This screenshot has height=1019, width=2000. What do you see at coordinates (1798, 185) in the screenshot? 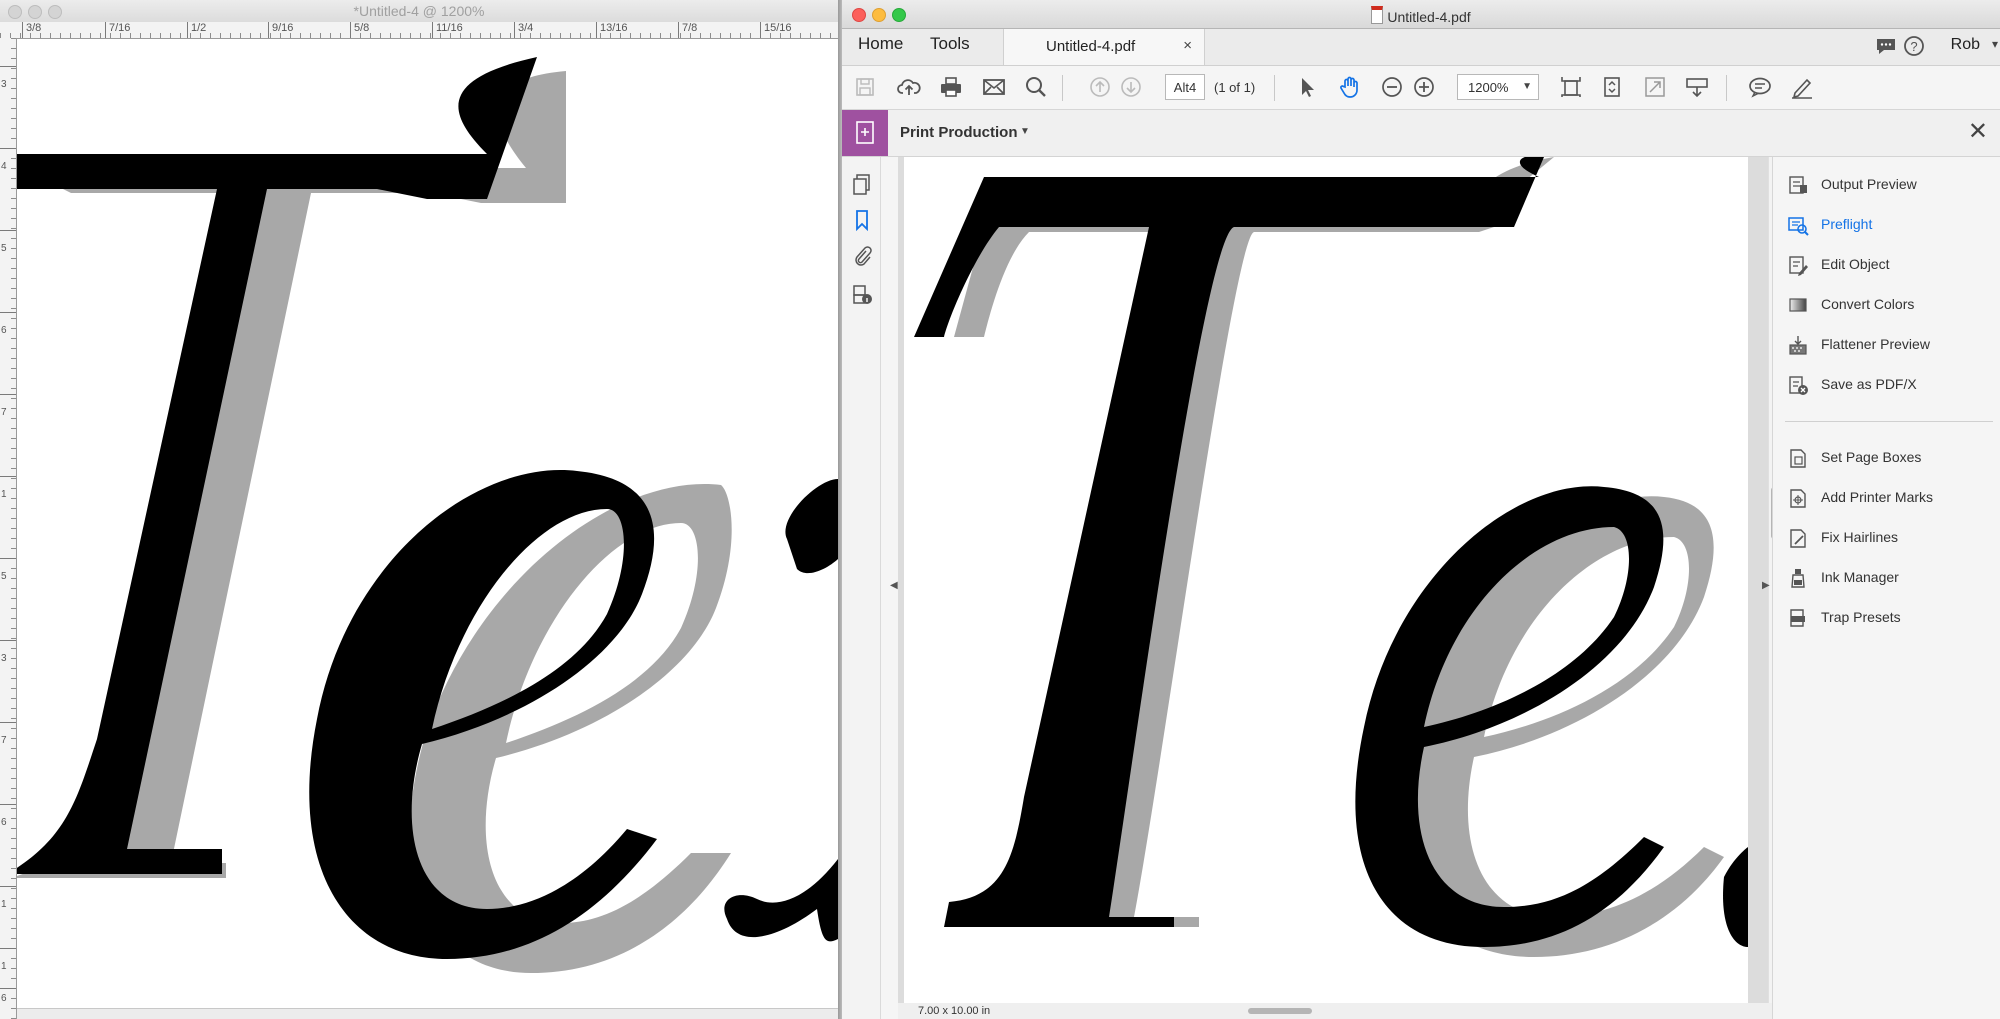
I see `output-preview-icon` at bounding box center [1798, 185].